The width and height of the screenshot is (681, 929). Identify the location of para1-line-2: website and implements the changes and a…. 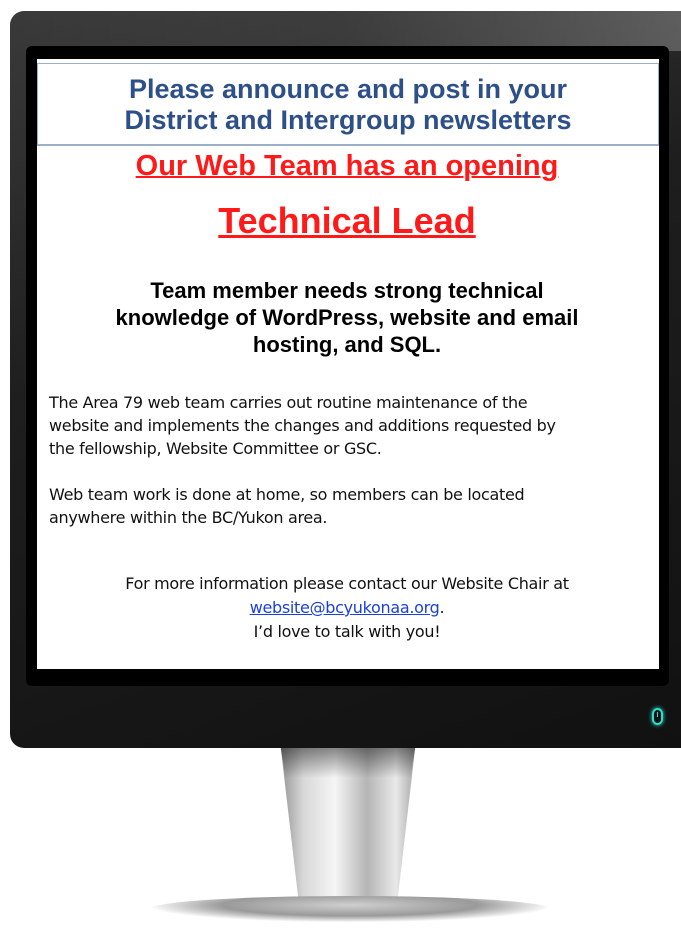
(302, 425).